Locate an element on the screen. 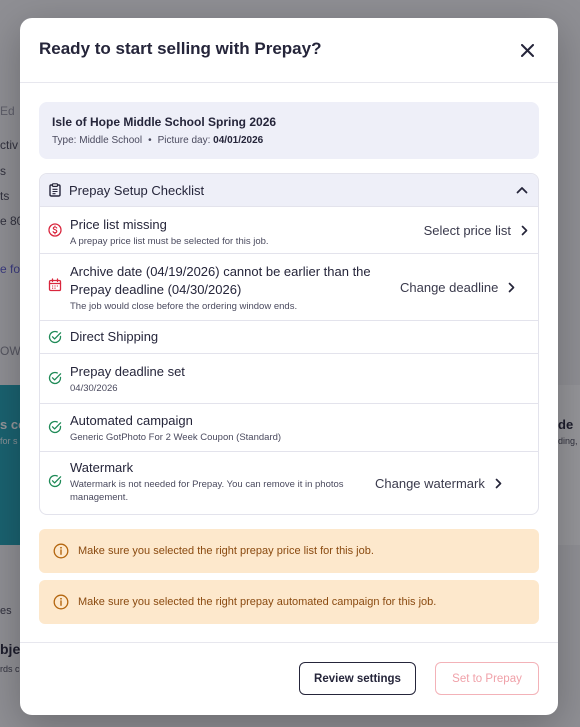 This screenshot has height=727, width=580. item-title: Price list missing is located at coordinates (118, 224).